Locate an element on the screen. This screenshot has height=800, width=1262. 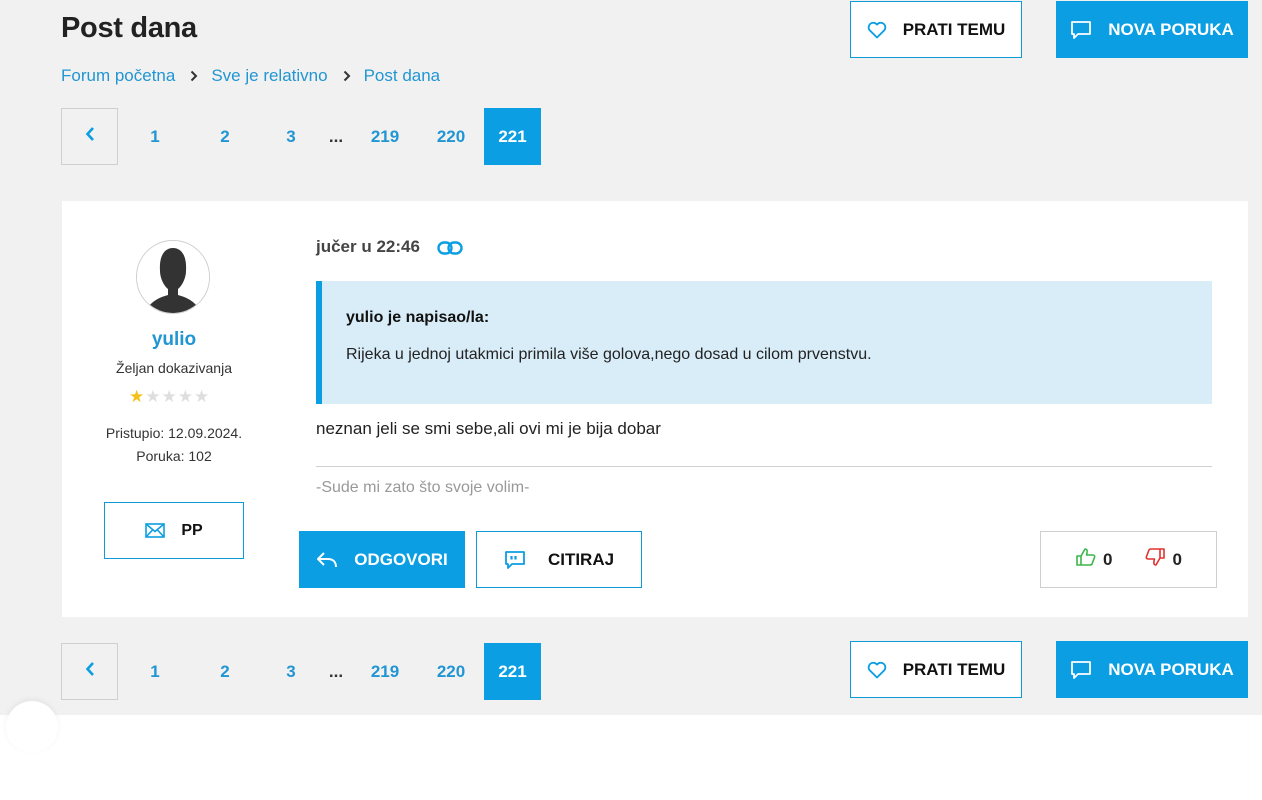
private-message-label: PP is located at coordinates (192, 530).